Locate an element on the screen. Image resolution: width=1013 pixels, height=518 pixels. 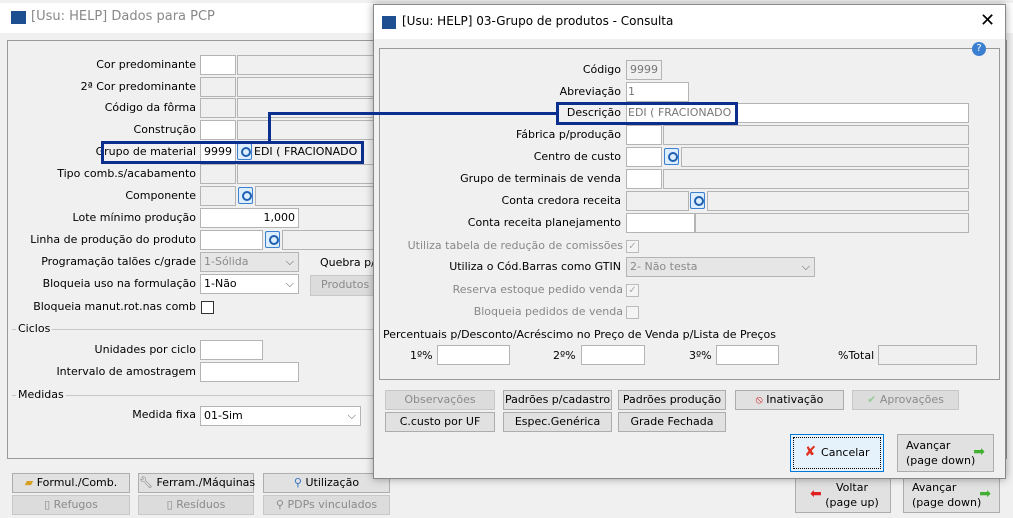
label-bloqueia-pedidos: Bloqueia pedidos de venda is located at coordinates (548, 311).